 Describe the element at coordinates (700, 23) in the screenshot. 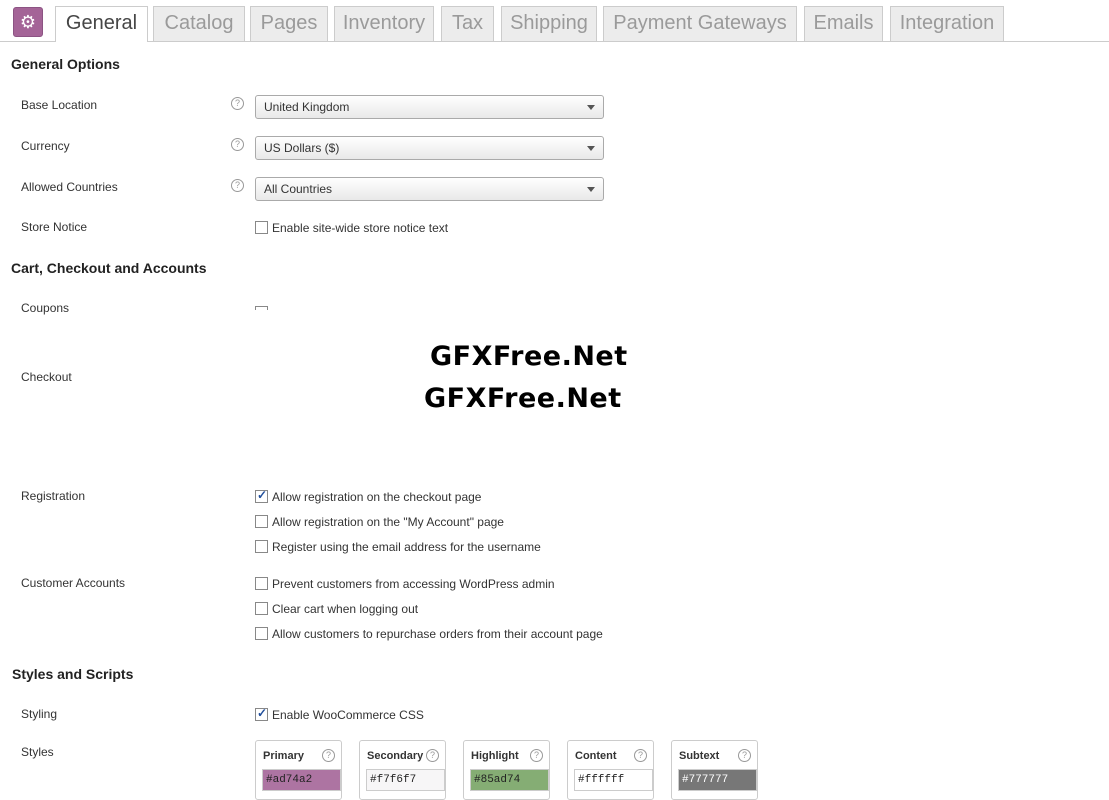

I see `tab-payment-gateways: Payment Gateways` at that location.